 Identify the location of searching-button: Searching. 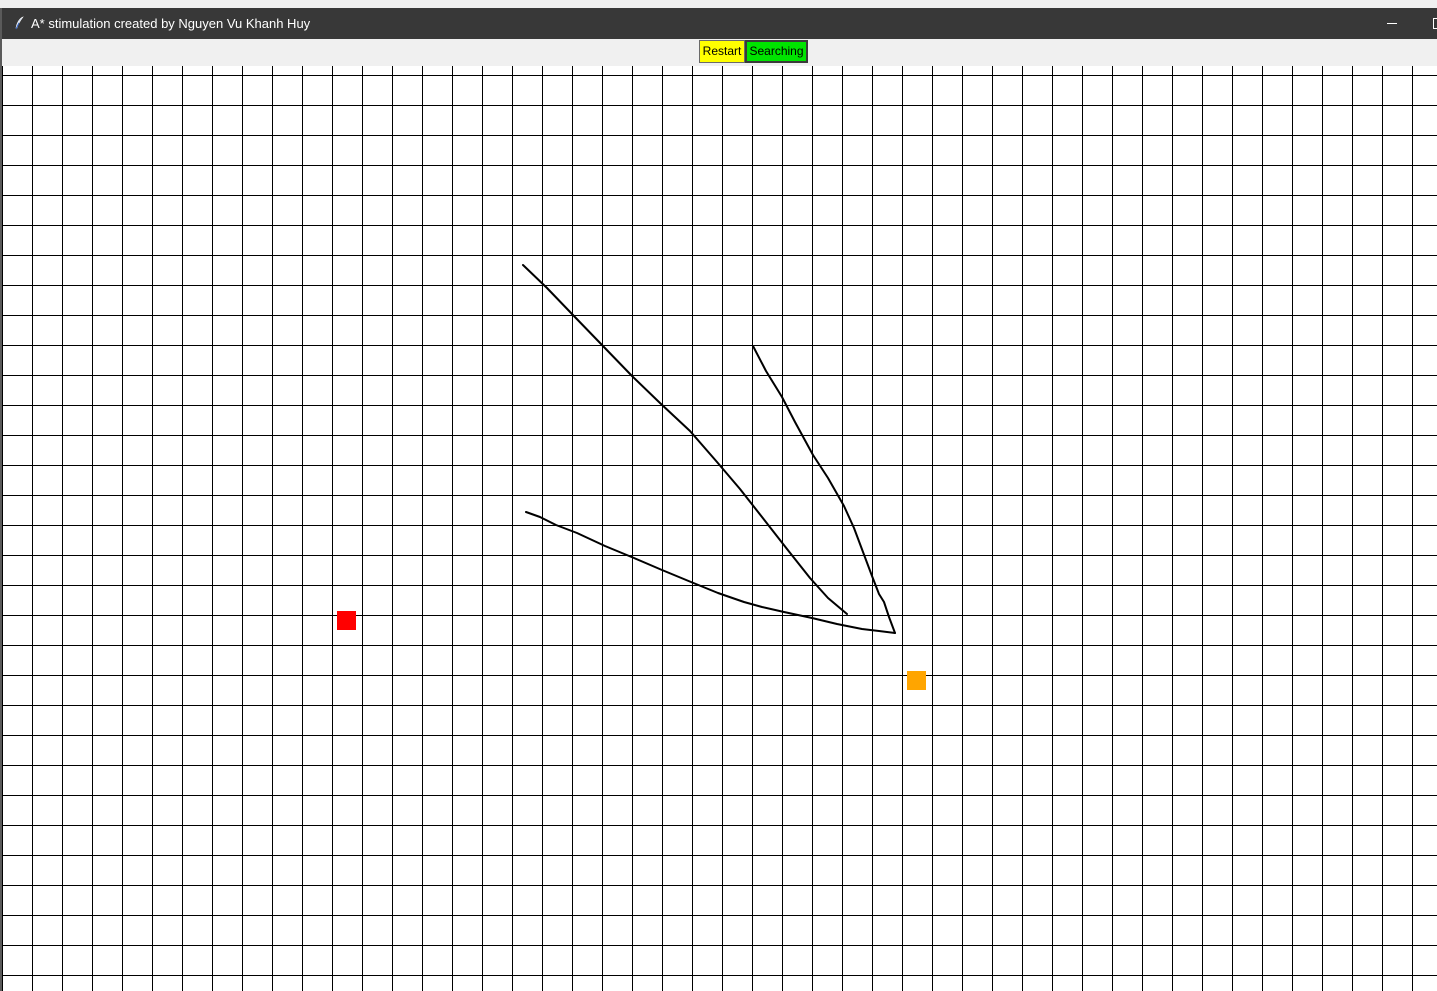
(776, 51).